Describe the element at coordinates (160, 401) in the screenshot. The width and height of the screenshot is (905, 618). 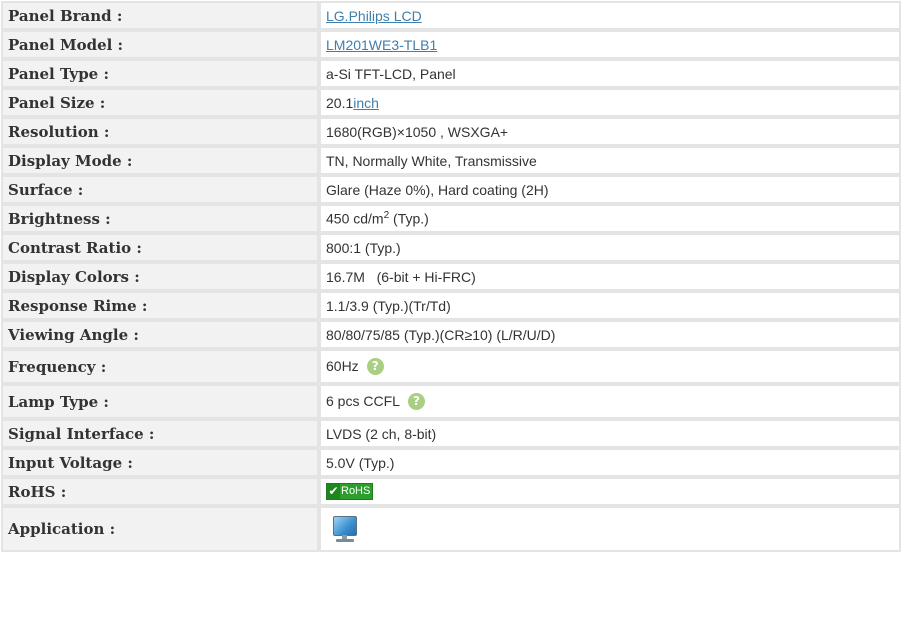
I see `spec-label: Lamp Type :` at that location.